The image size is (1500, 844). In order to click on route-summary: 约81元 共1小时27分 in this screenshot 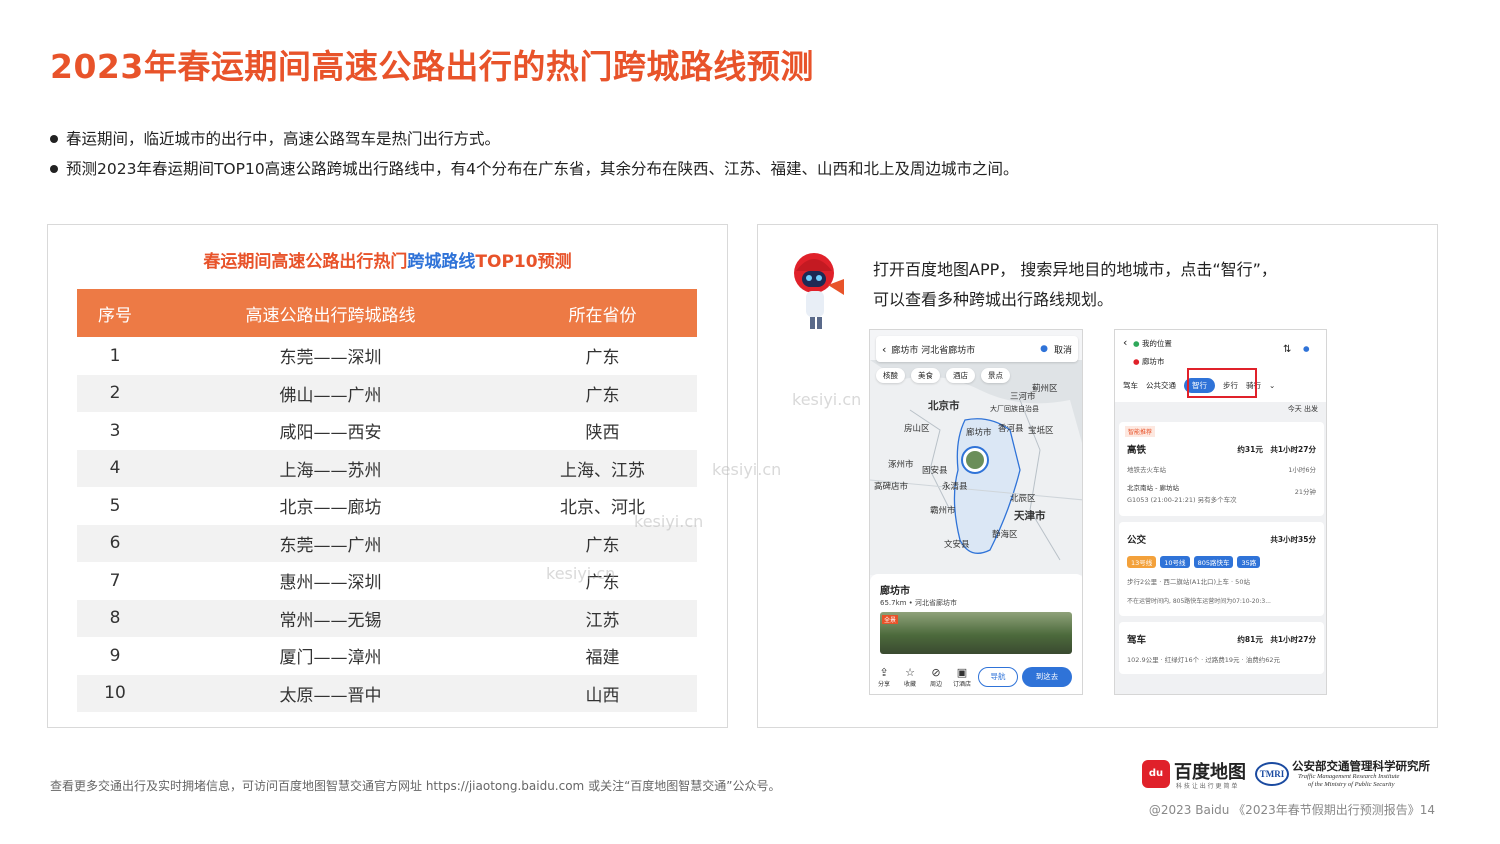, I will do `click(1276, 639)`.